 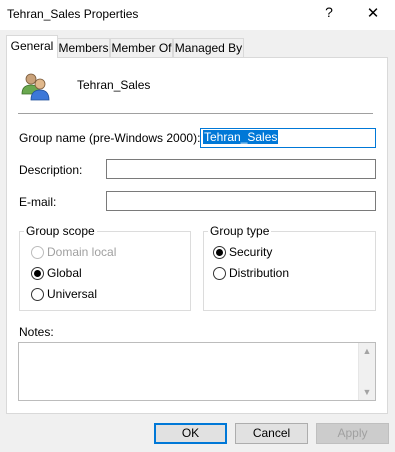 I want to click on apply-button: Apply, so click(x=352, y=433).